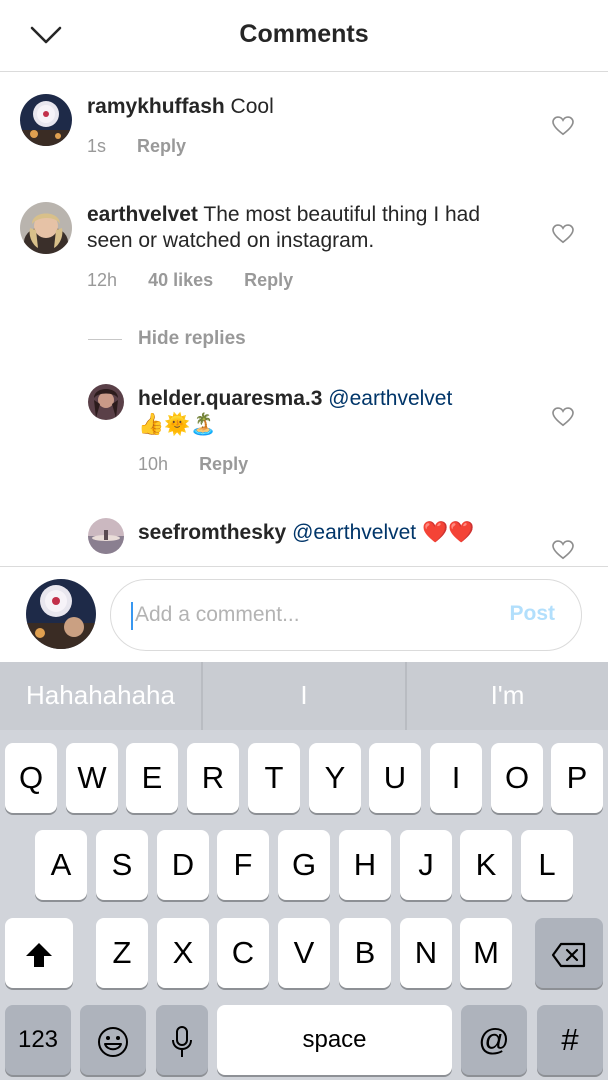 The height and width of the screenshot is (1080, 608). I want to click on shift-key, so click(39, 953).